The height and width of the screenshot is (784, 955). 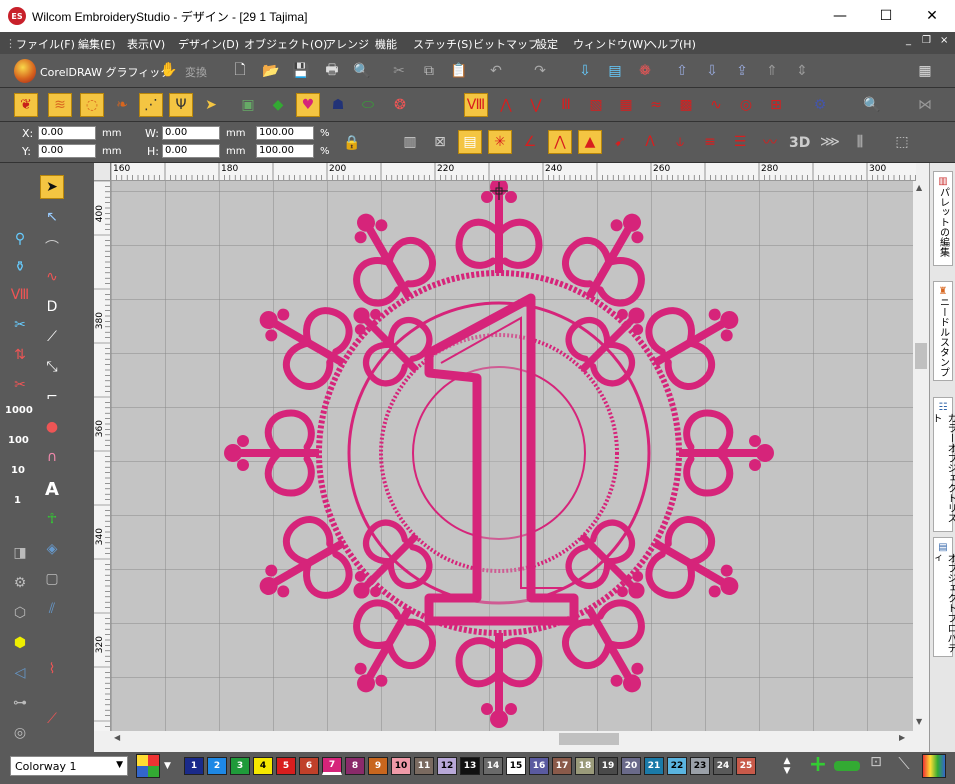 I want to click on hoop-icon: ◎, so click(x=20, y=733).